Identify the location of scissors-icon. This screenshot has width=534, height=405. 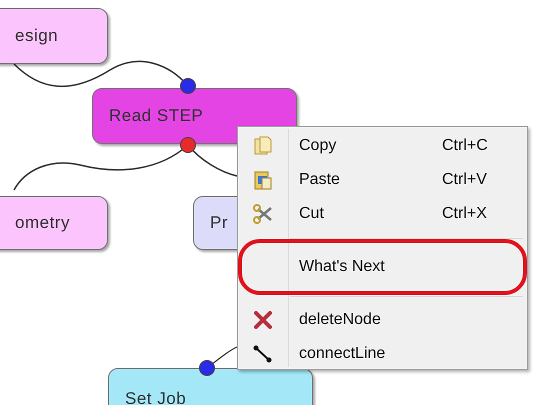
(263, 214).